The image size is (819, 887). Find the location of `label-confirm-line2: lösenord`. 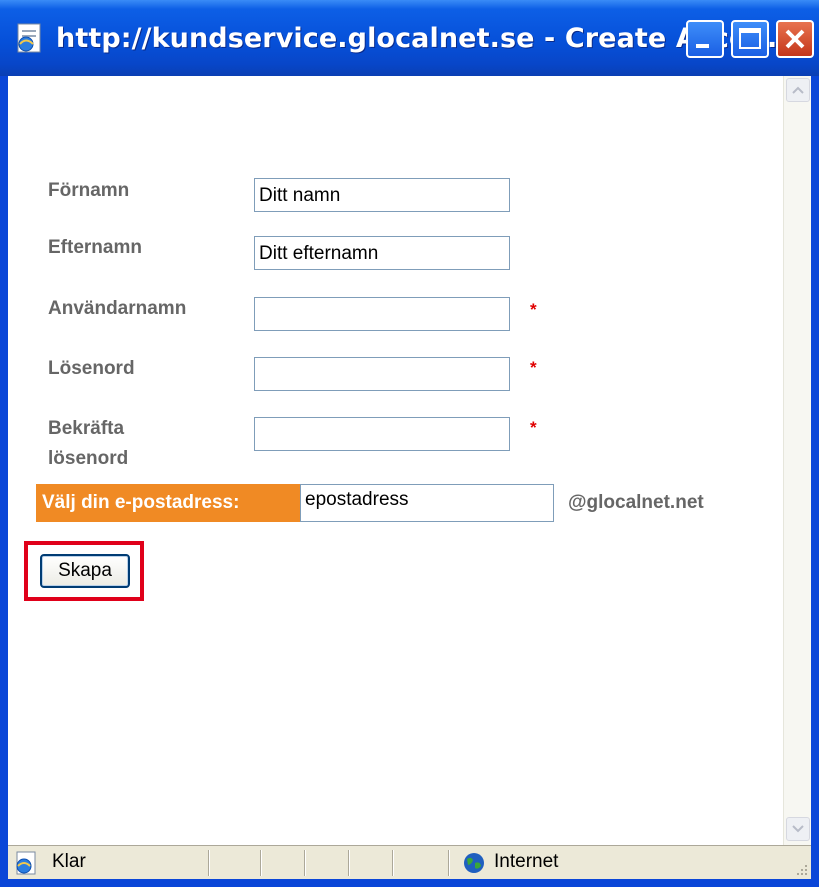

label-confirm-line2: lösenord is located at coordinates (88, 458).